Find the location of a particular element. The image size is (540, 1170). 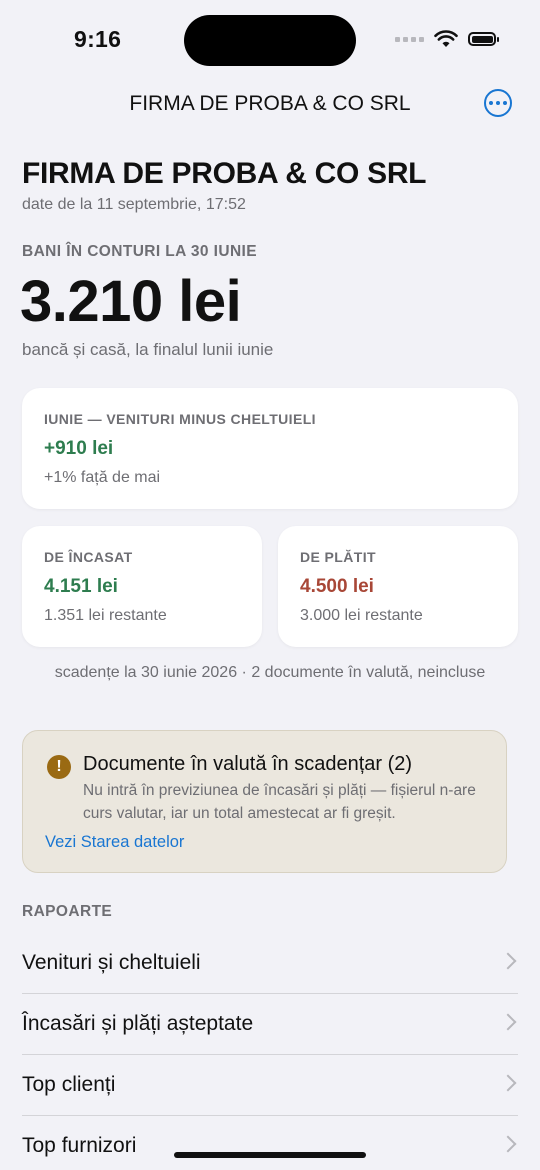

more-options-button is located at coordinates (498, 103).